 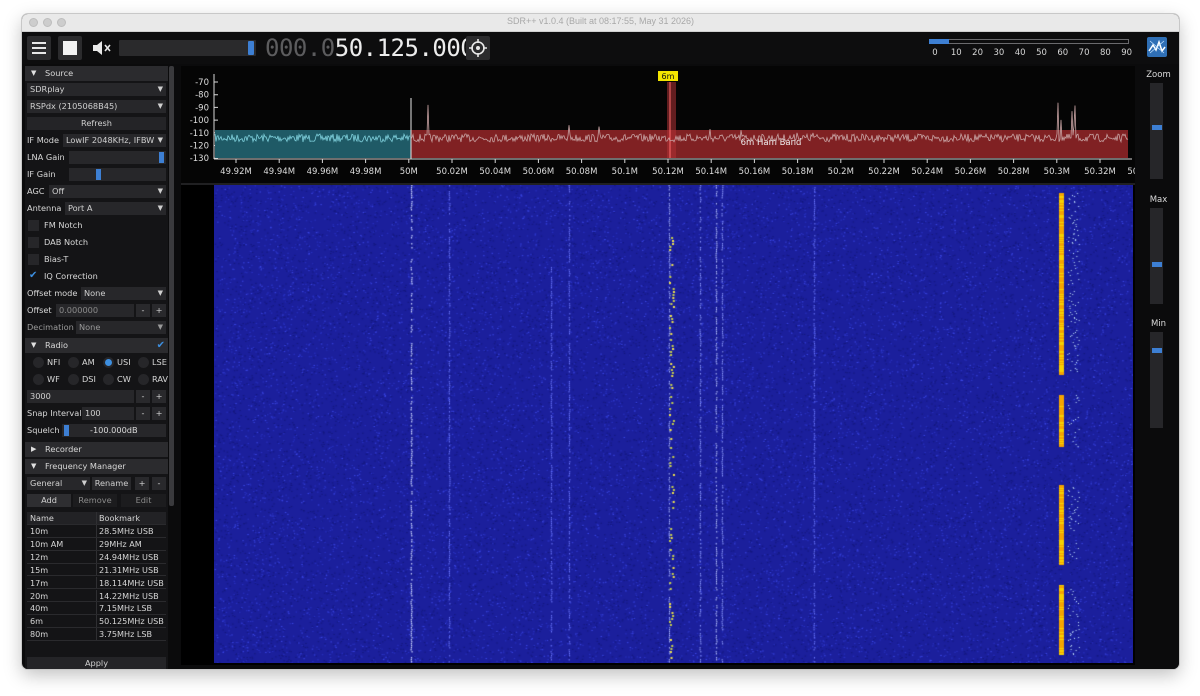 What do you see at coordinates (108, 362) in the screenshot?
I see `mode-usb-radio` at bounding box center [108, 362].